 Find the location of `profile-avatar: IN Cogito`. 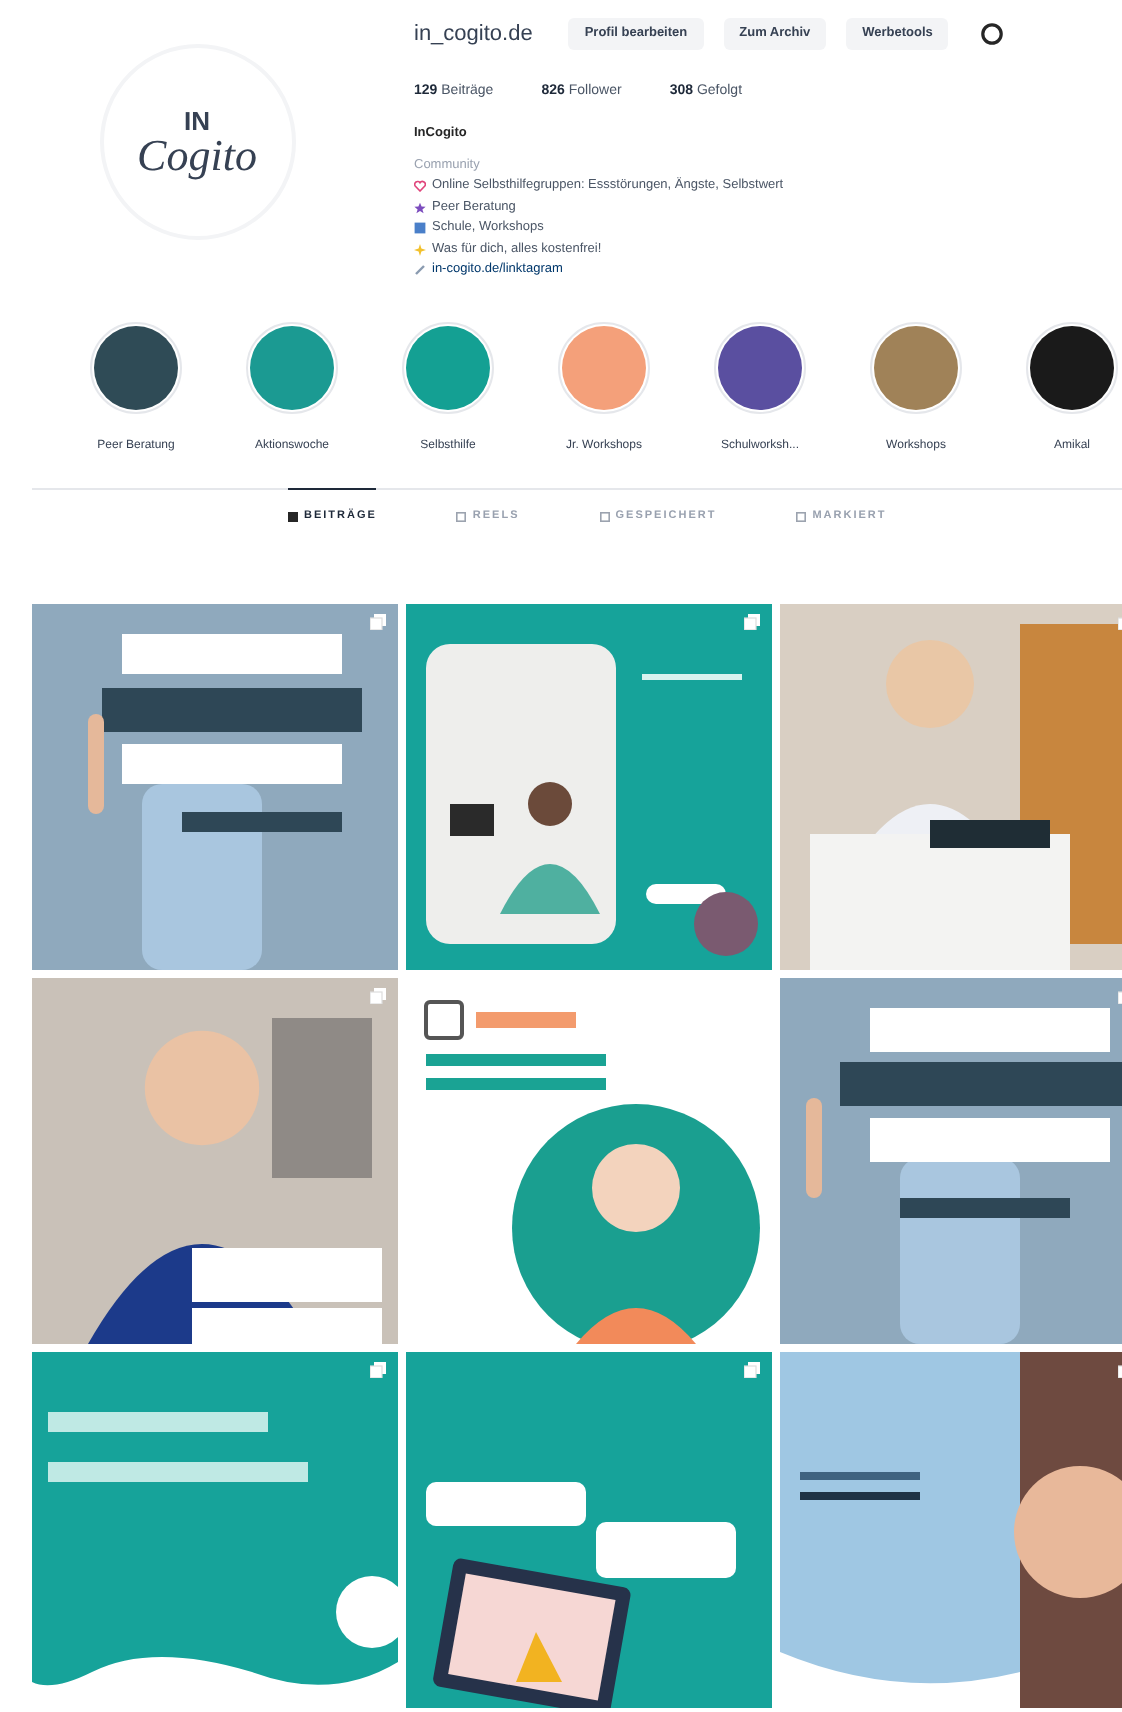

profile-avatar: IN Cogito is located at coordinates (197, 142).